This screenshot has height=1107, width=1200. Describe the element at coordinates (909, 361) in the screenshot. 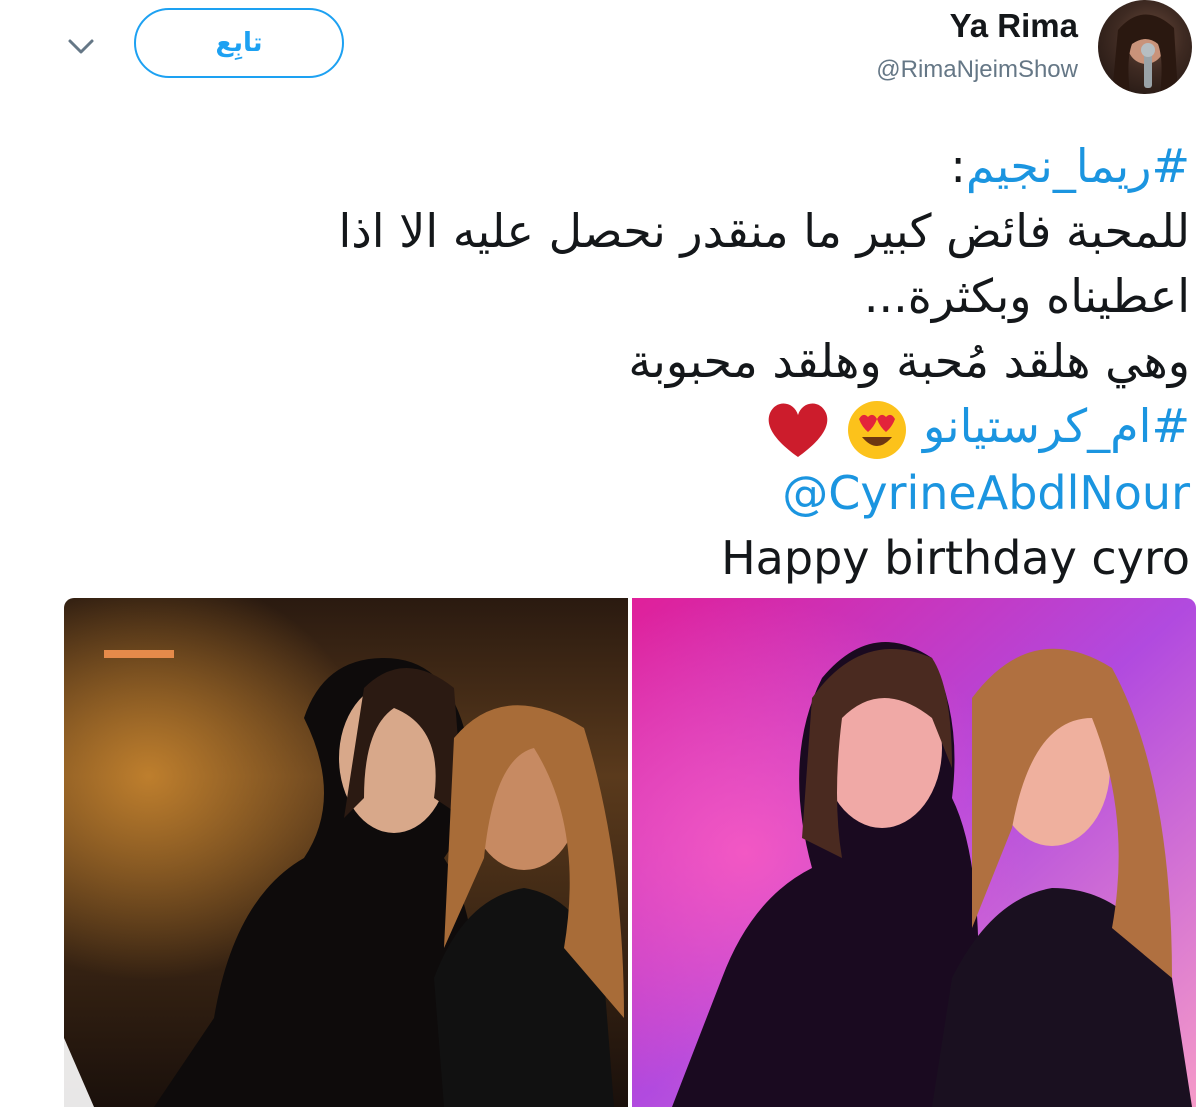

I see `tweet-line-4: وهي هلقد مُحبة وهلقد محبوبة` at that location.